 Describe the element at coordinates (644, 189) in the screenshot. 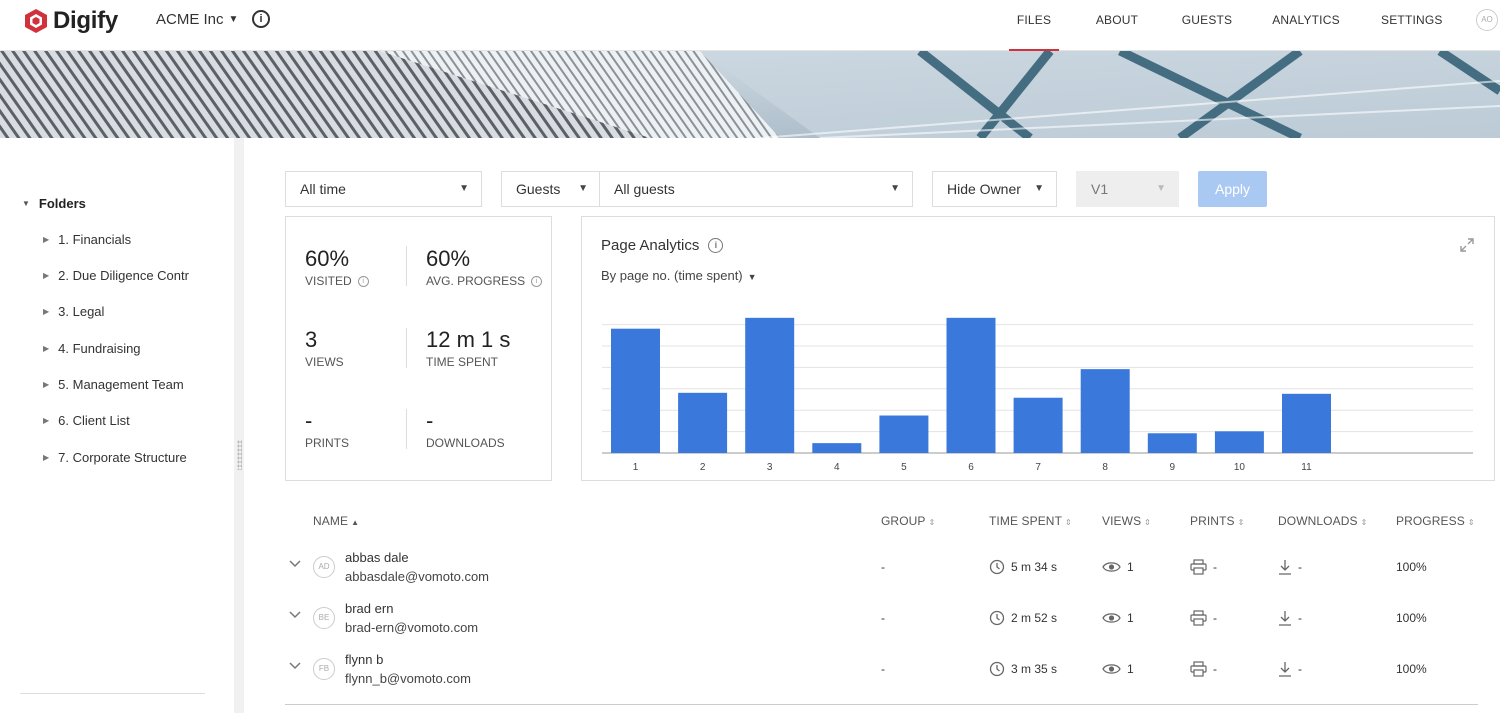

I see `guest-value: All guests` at that location.